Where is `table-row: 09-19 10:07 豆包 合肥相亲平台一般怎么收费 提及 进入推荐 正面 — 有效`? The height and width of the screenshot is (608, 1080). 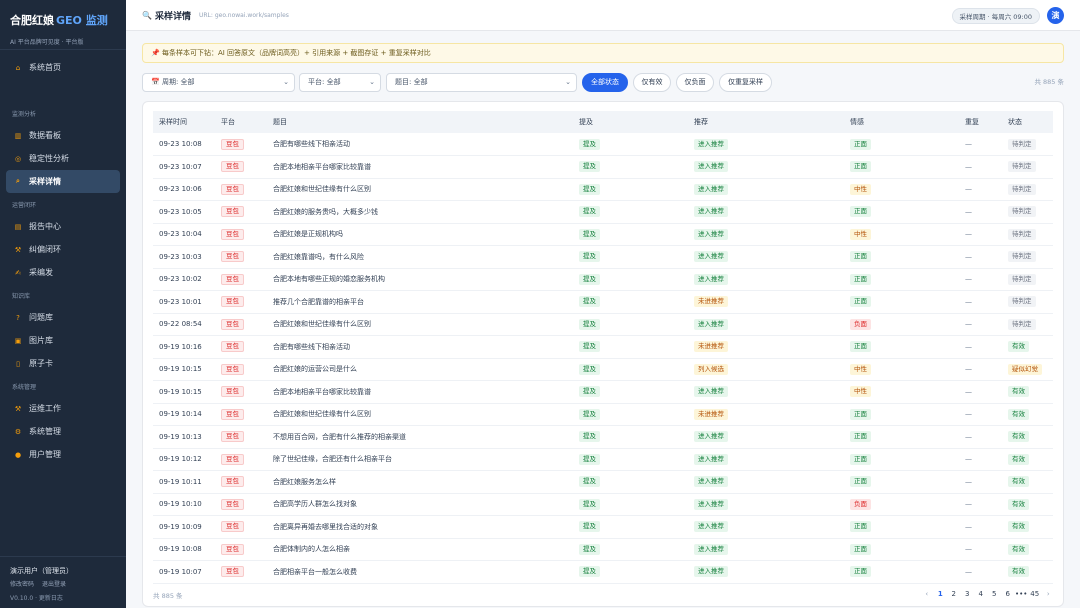 table-row: 09-19 10:07 豆包 合肥相亲平台一般怎么收费 提及 进入推荐 正面 — 有效 is located at coordinates (603, 572).